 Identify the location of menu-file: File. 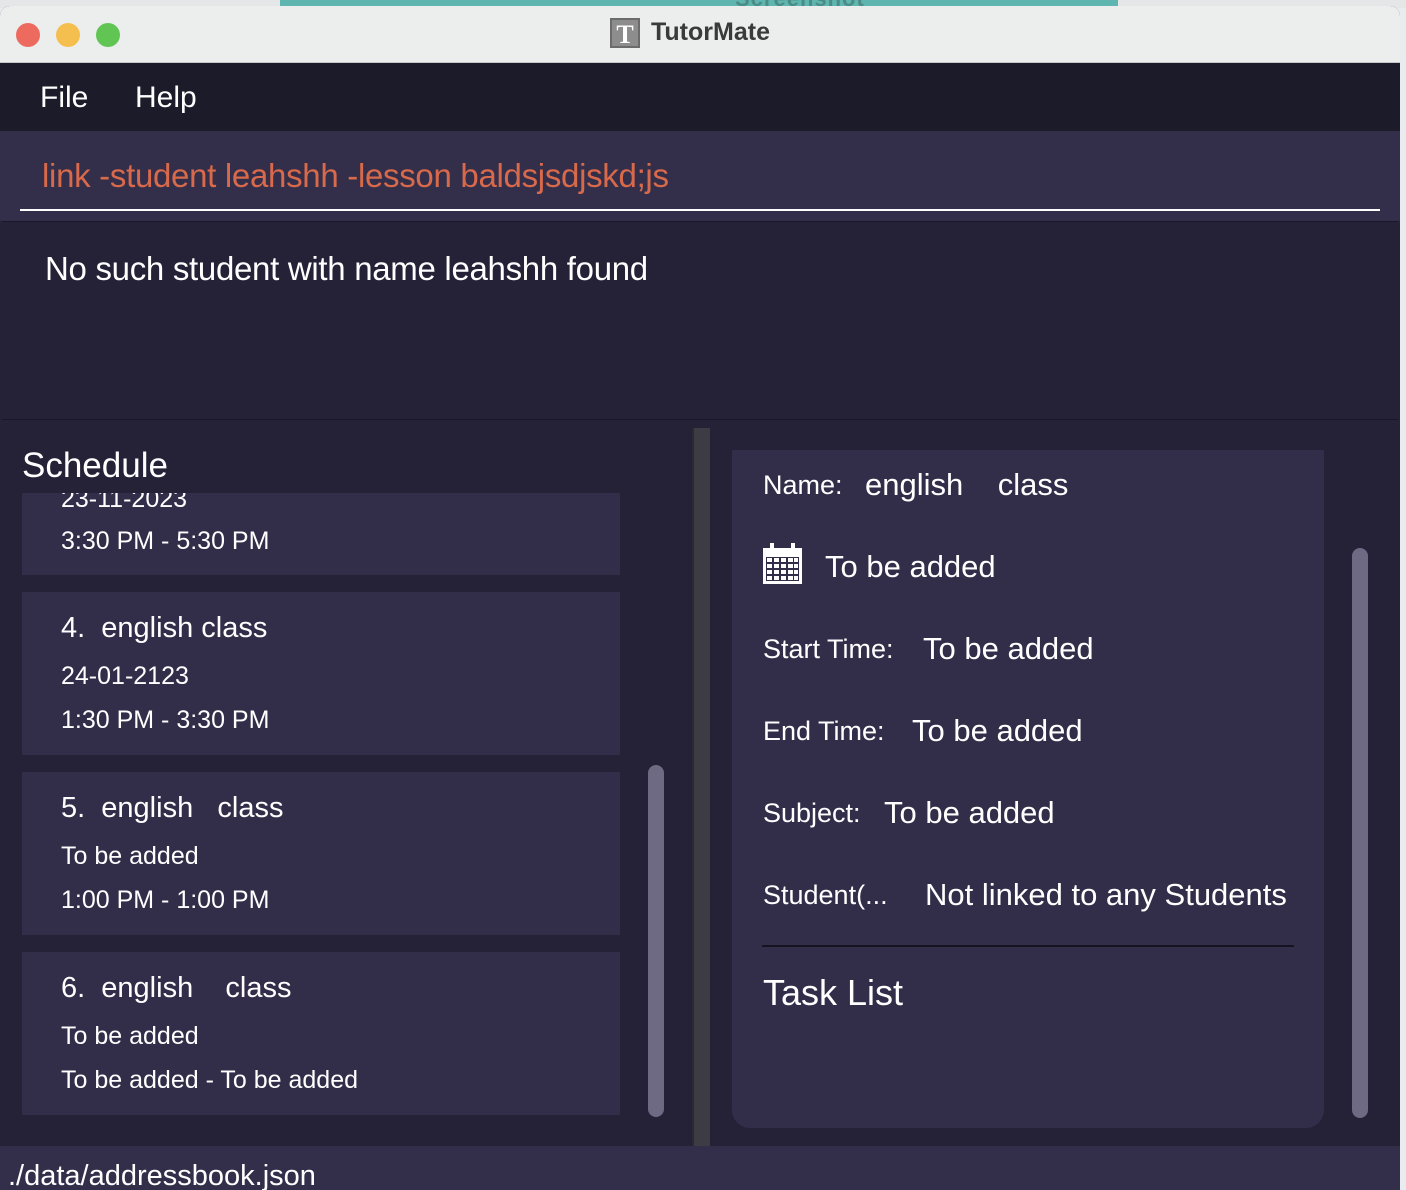
(64, 98).